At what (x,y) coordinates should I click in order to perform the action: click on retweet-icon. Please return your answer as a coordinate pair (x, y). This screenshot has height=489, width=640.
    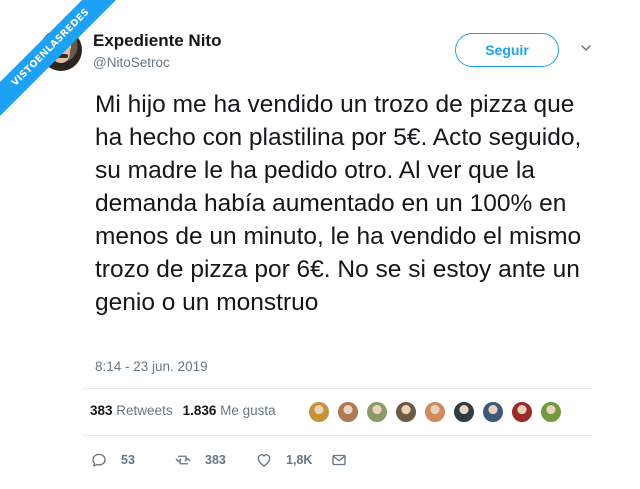
    Looking at the image, I should click on (183, 460).